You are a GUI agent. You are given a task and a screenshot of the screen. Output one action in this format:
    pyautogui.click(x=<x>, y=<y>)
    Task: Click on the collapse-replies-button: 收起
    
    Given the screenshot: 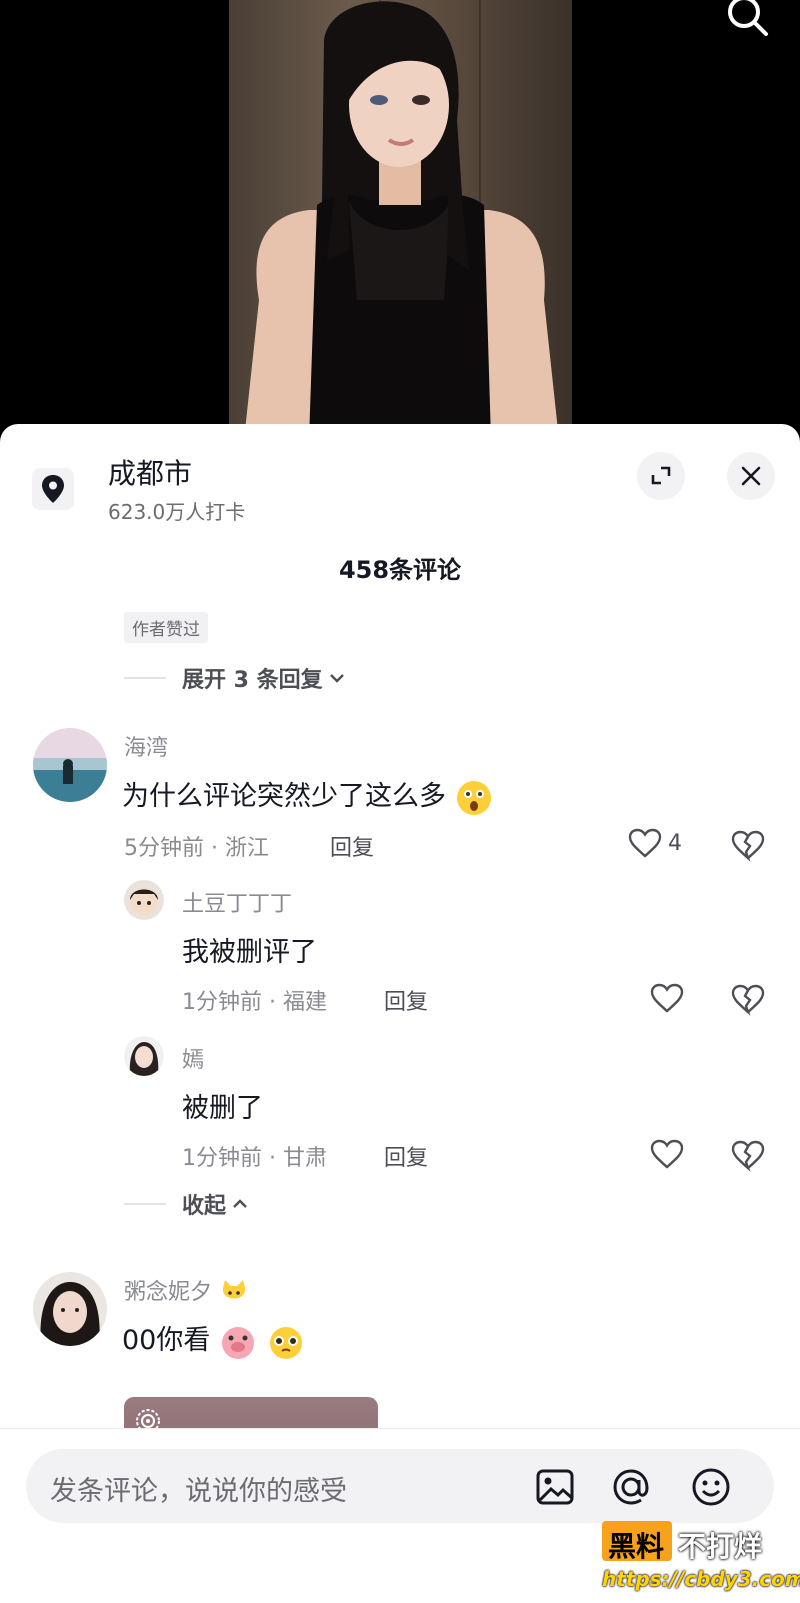 What is the action you would take?
    pyautogui.click(x=186, y=1204)
    